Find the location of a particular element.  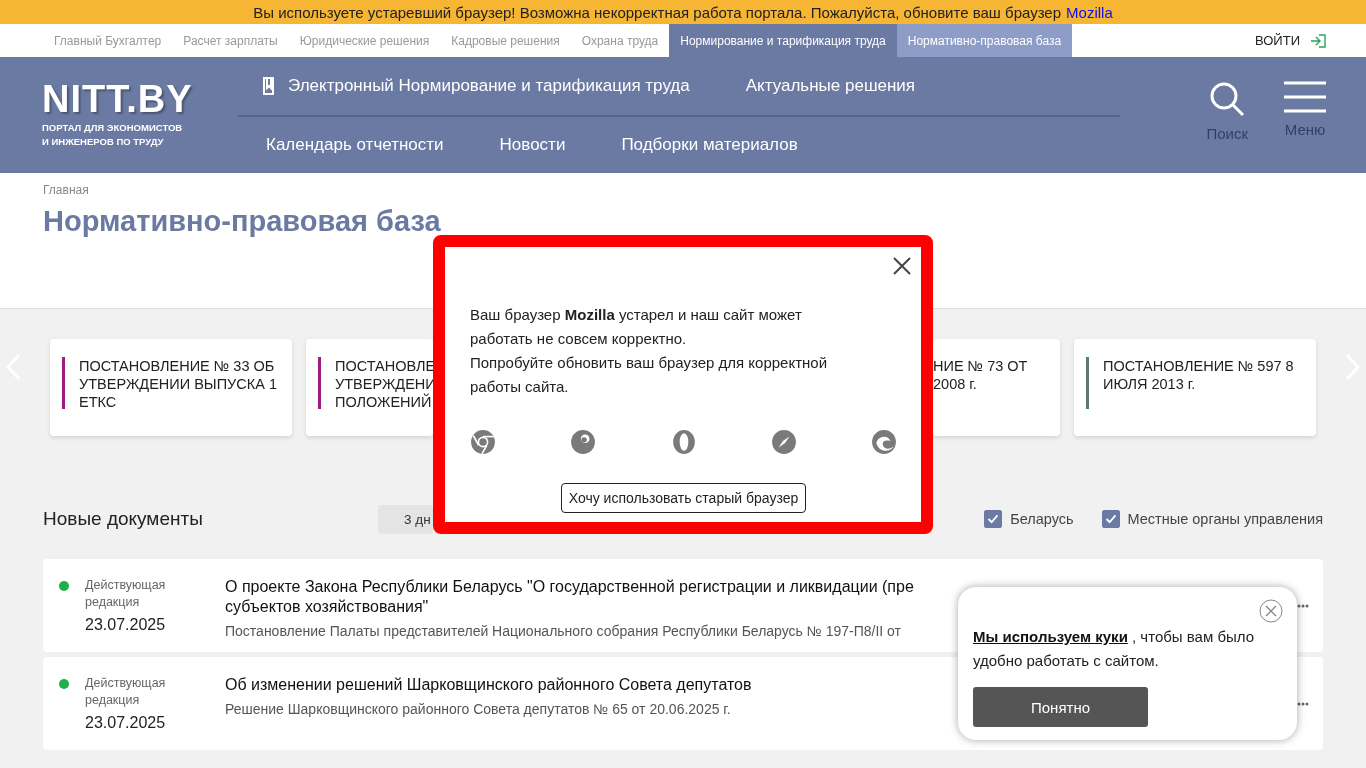

browser-link: Mozilla is located at coordinates (1089, 12).